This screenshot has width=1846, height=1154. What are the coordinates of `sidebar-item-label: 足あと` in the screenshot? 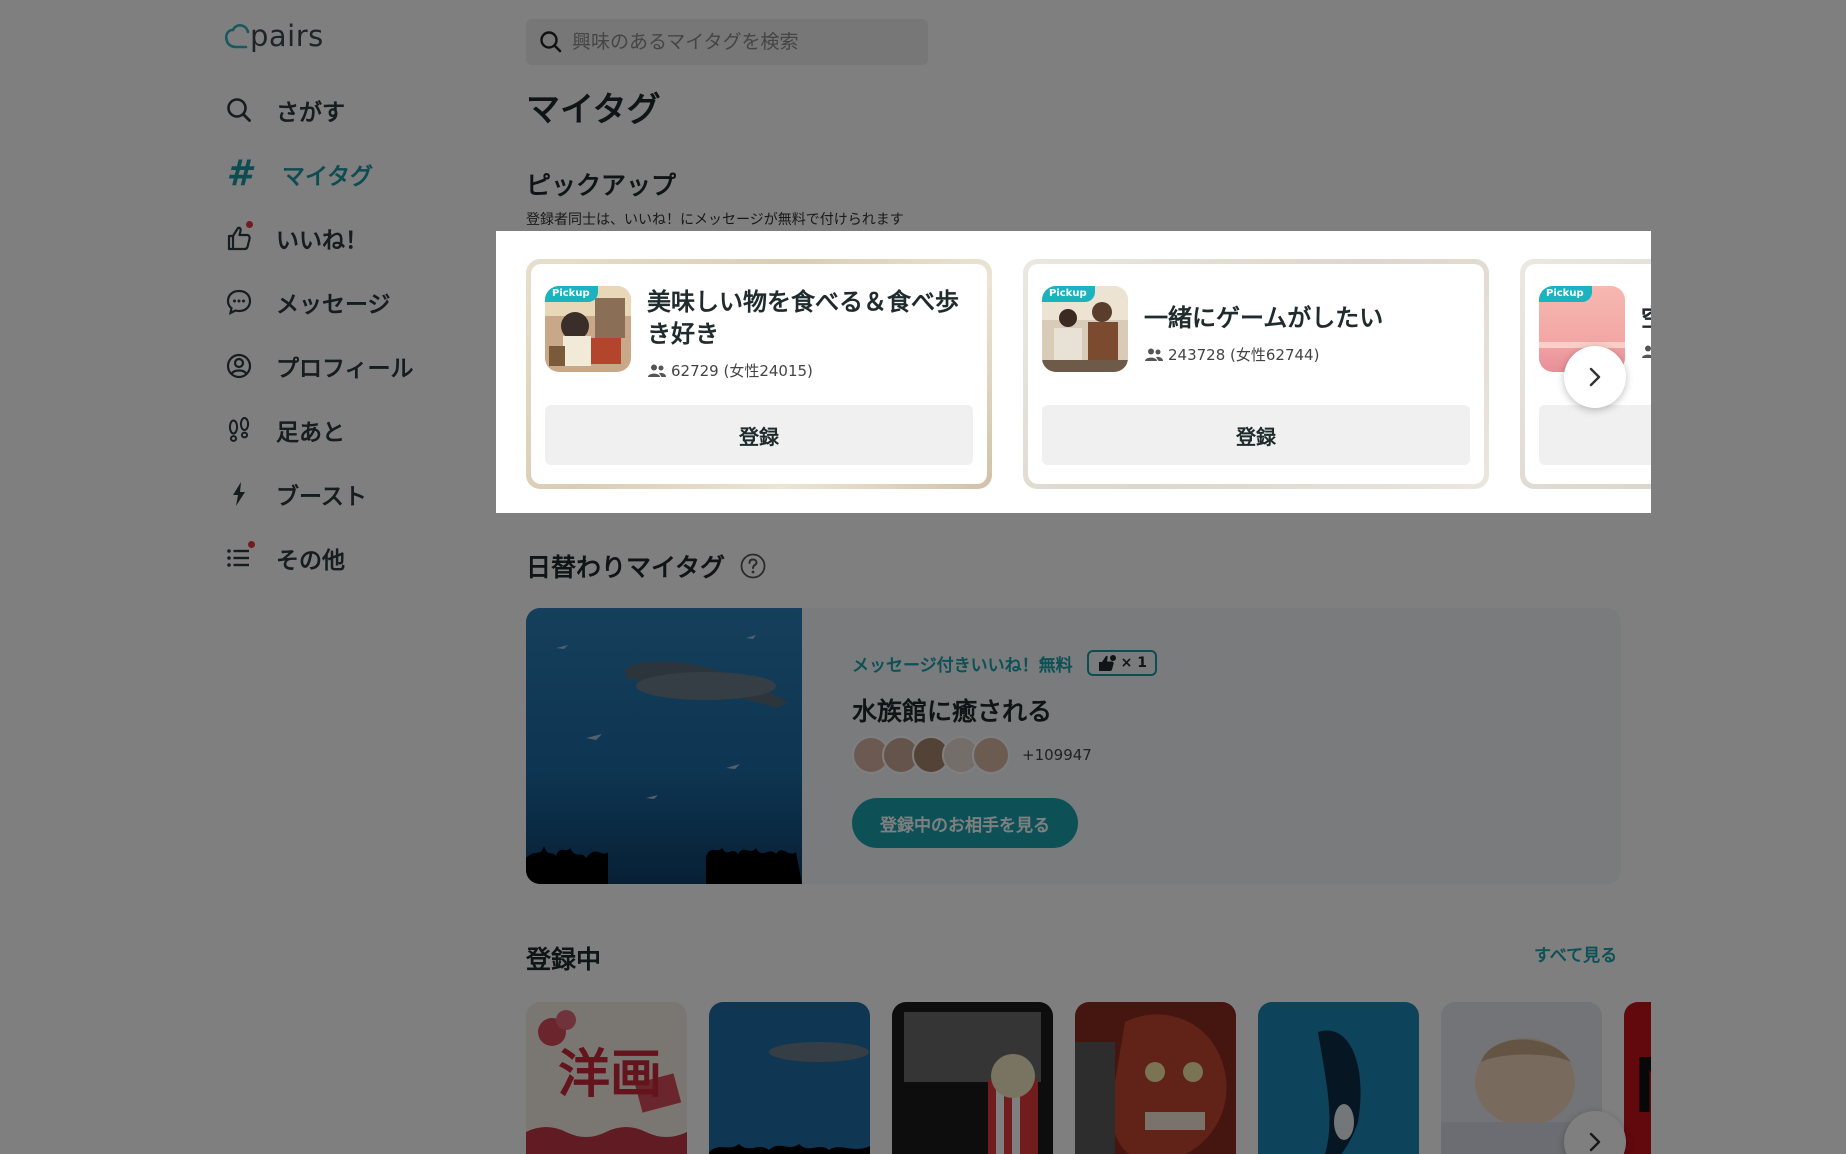 It's located at (310, 433).